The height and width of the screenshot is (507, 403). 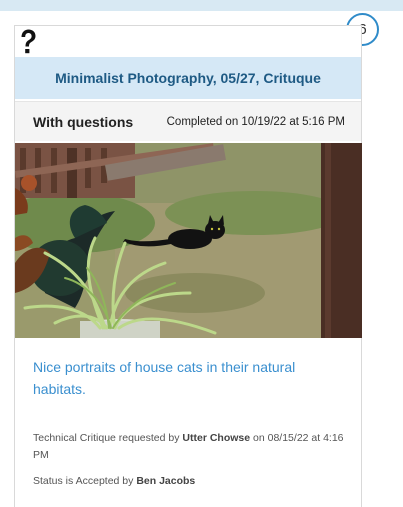 What do you see at coordinates (166, 481) in the screenshot?
I see `accepter-name: Ben Jacobs` at bounding box center [166, 481].